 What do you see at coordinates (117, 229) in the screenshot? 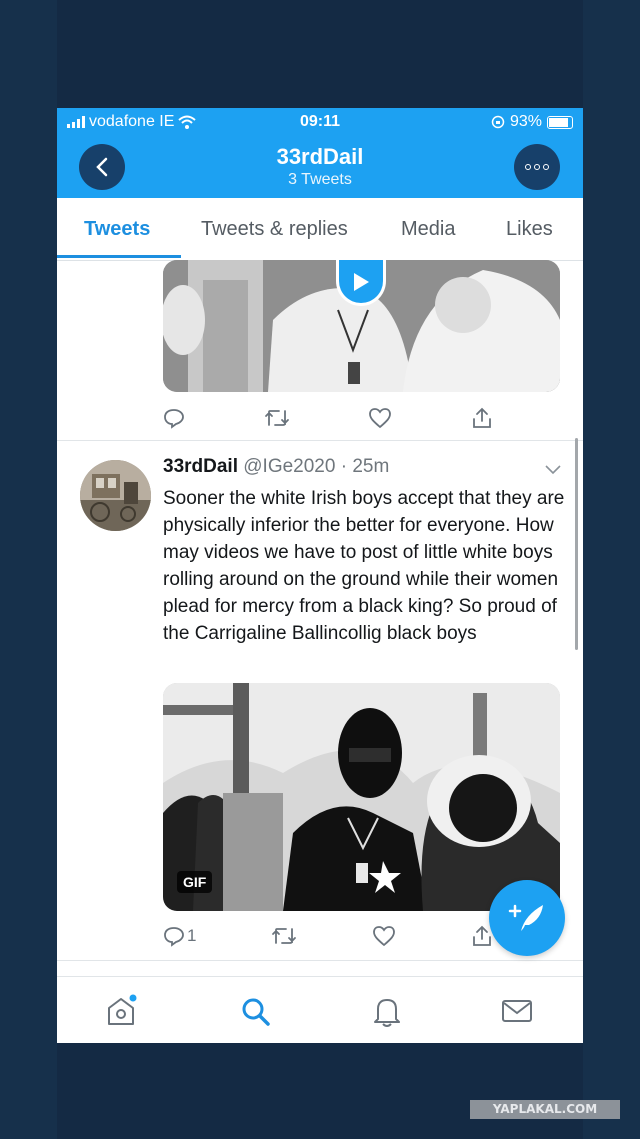
I see `tab-tweets: Tweets` at bounding box center [117, 229].